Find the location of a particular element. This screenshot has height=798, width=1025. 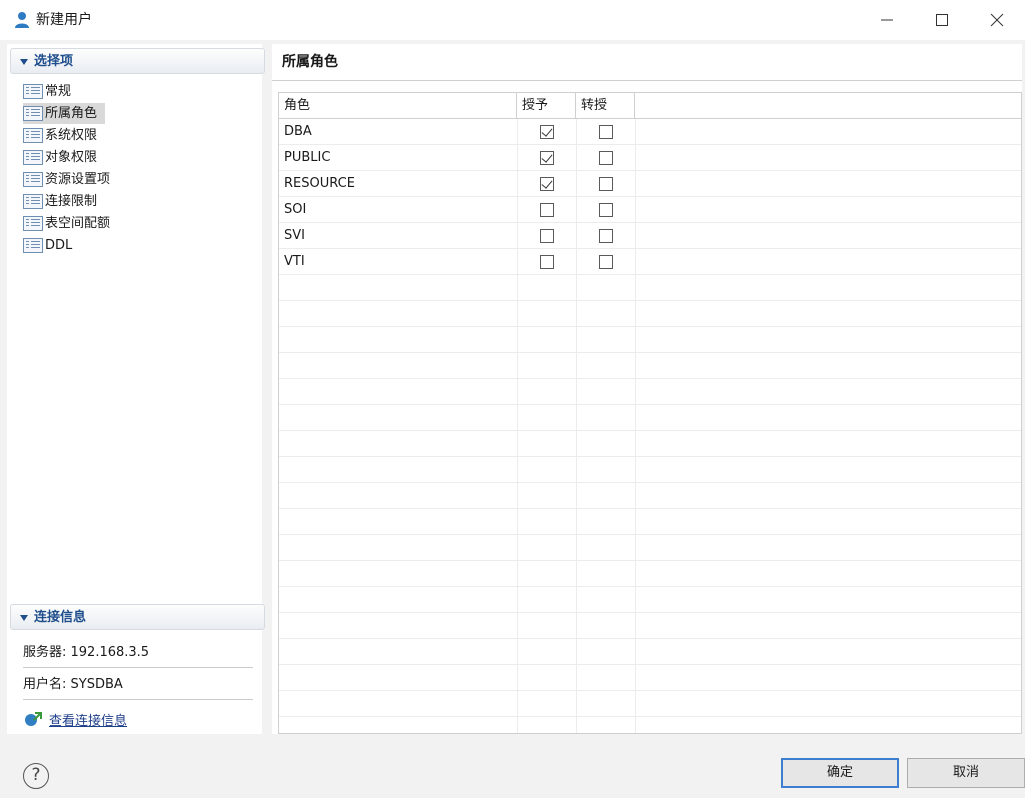

sidebar-item-label: 资源设置项 is located at coordinates (78, 179).